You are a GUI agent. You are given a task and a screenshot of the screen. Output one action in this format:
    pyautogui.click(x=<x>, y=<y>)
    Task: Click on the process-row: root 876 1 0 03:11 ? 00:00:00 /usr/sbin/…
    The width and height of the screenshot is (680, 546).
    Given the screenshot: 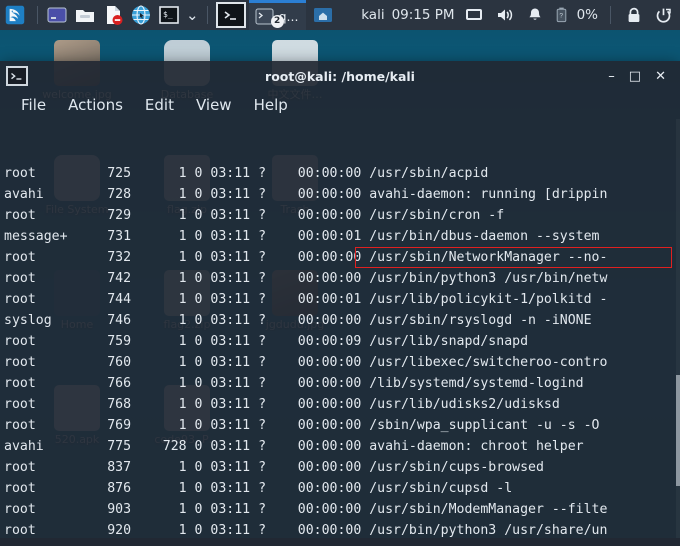 What is the action you would take?
    pyautogui.click(x=258, y=488)
    